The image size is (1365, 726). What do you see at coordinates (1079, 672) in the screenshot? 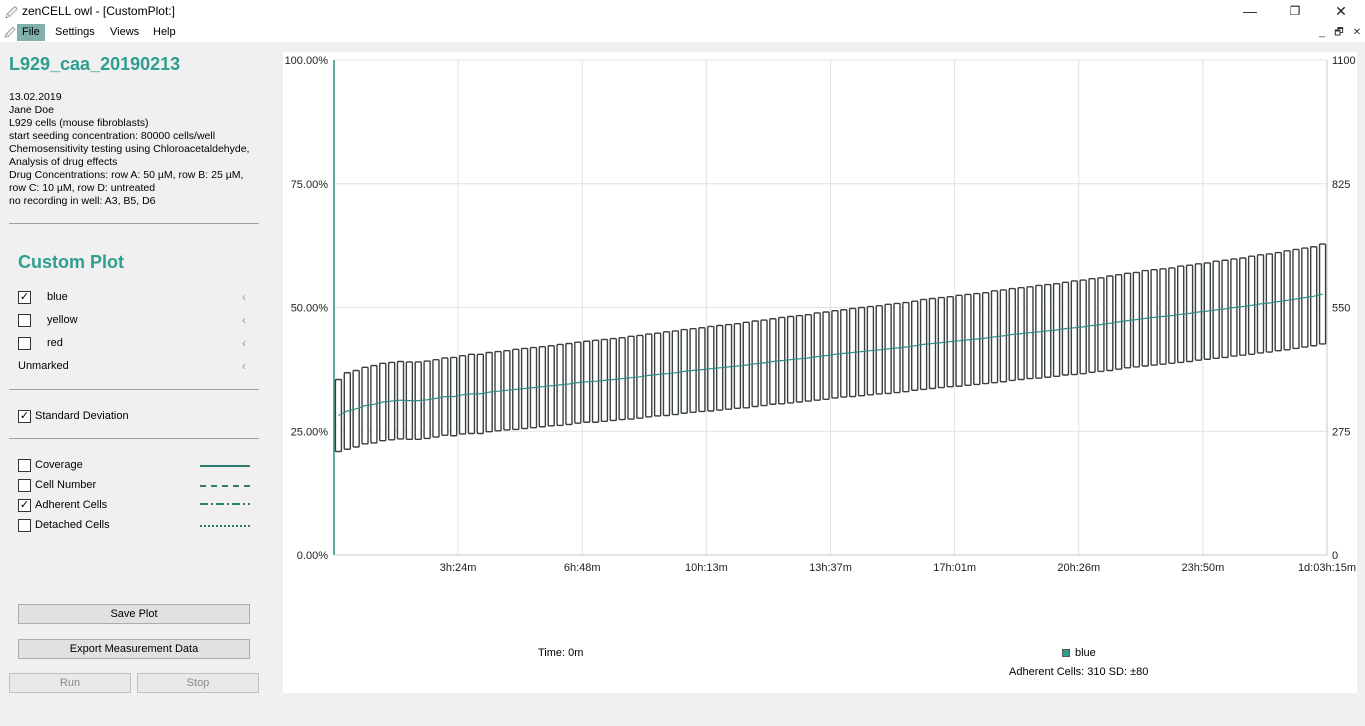
I see `value-readout: Adherent Cells: 310 SD: ±80` at bounding box center [1079, 672].